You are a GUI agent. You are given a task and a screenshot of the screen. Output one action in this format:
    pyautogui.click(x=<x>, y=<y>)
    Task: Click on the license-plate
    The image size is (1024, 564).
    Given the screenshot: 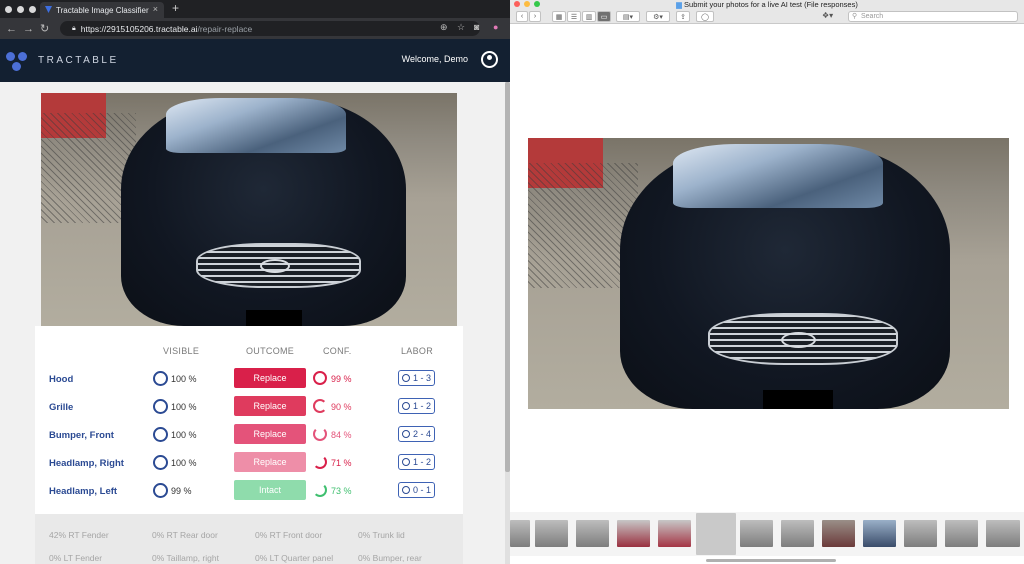 What is the action you would take?
    pyautogui.click(x=274, y=318)
    